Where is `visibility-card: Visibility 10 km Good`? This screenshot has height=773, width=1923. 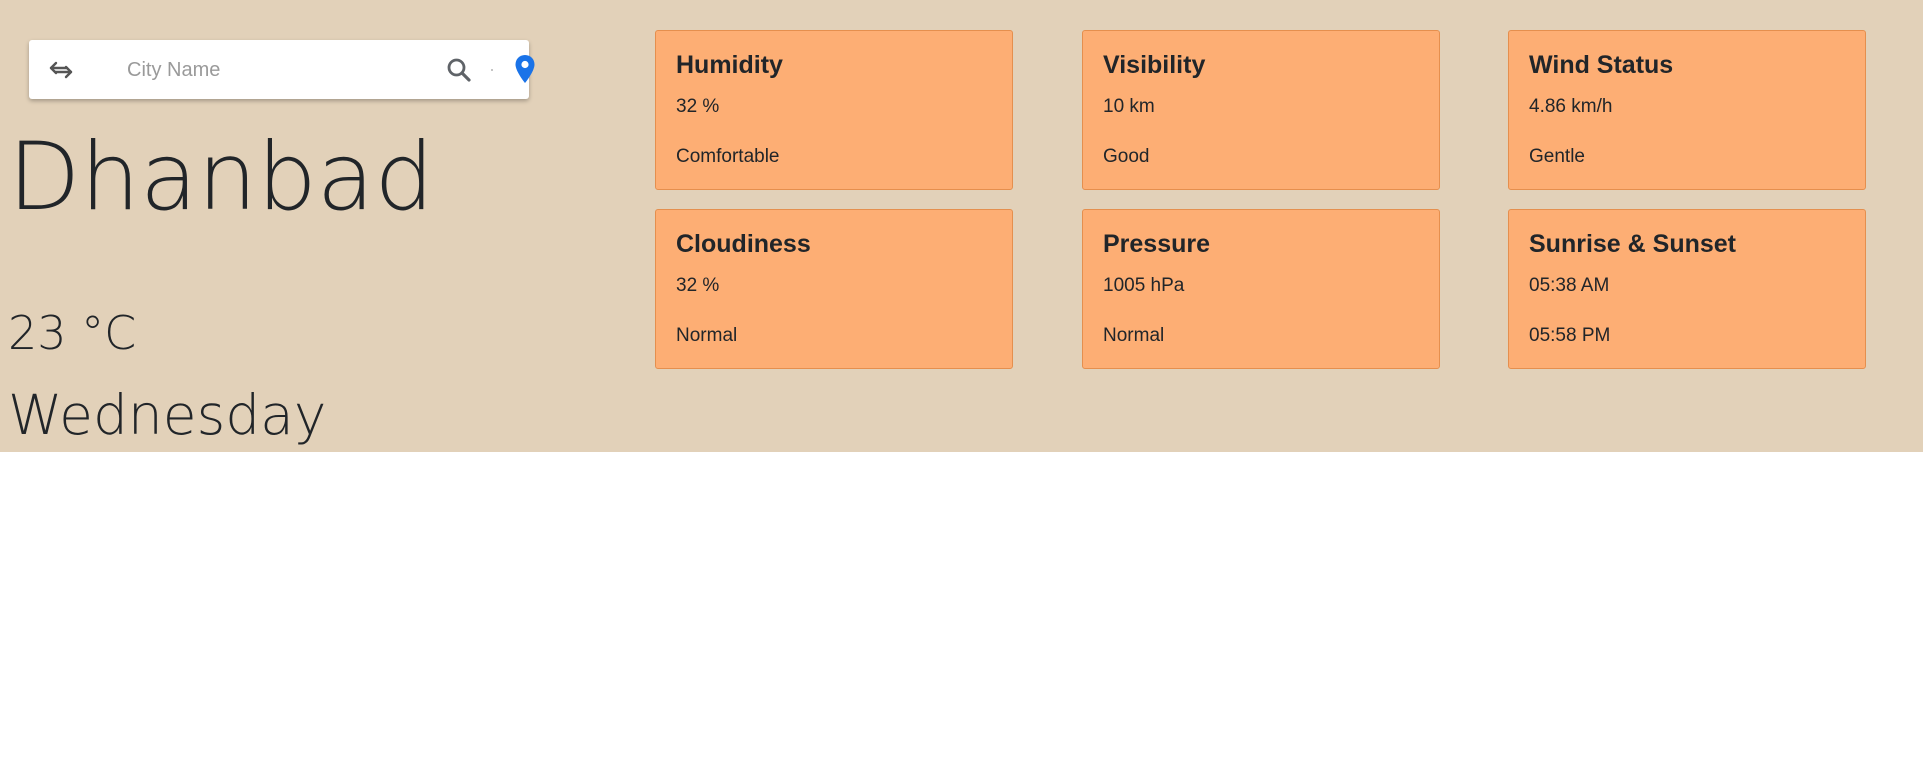
visibility-card: Visibility 10 km Good is located at coordinates (1261, 110).